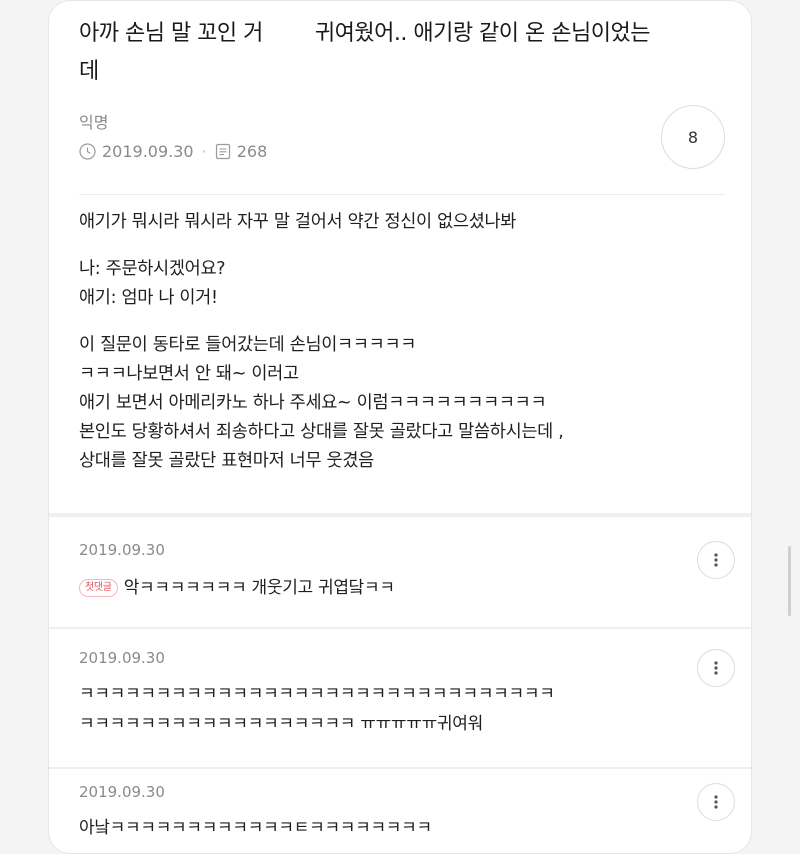 This screenshot has height=854, width=800. Describe the element at coordinates (189, 374) in the screenshot. I see `body-line: ㅋㅋㅋ나보면서 안 돼~ 이러고` at that location.